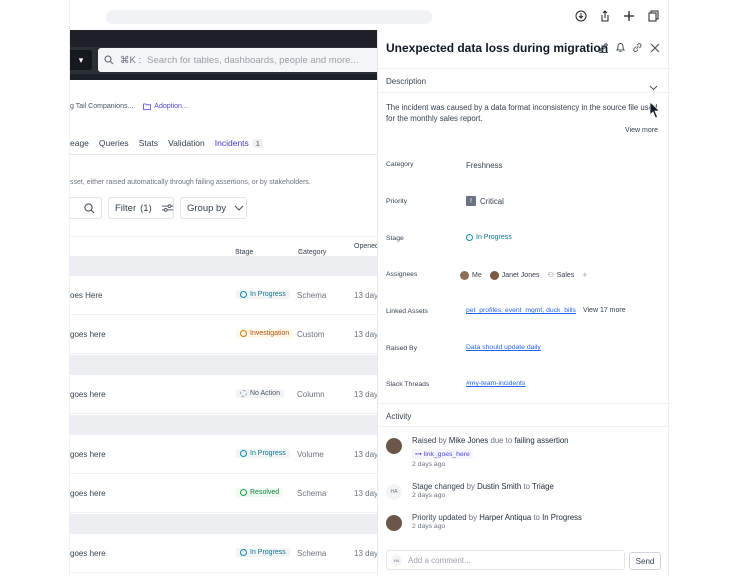 This screenshot has height=576, width=734. What do you see at coordinates (243, 393) in the screenshot?
I see `no-action-icon` at bounding box center [243, 393].